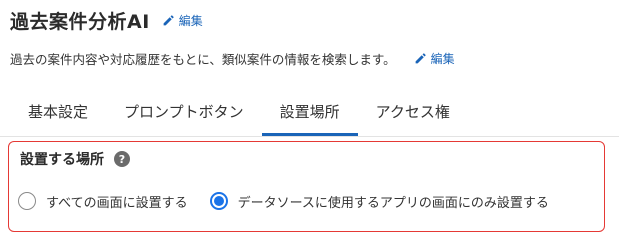 This screenshot has height=250, width=619. What do you see at coordinates (203, 59) in the screenshot?
I see `app-description: 過去の案件内容や対応履歴をもとに、類似案件の情報を検索します。` at bounding box center [203, 59].